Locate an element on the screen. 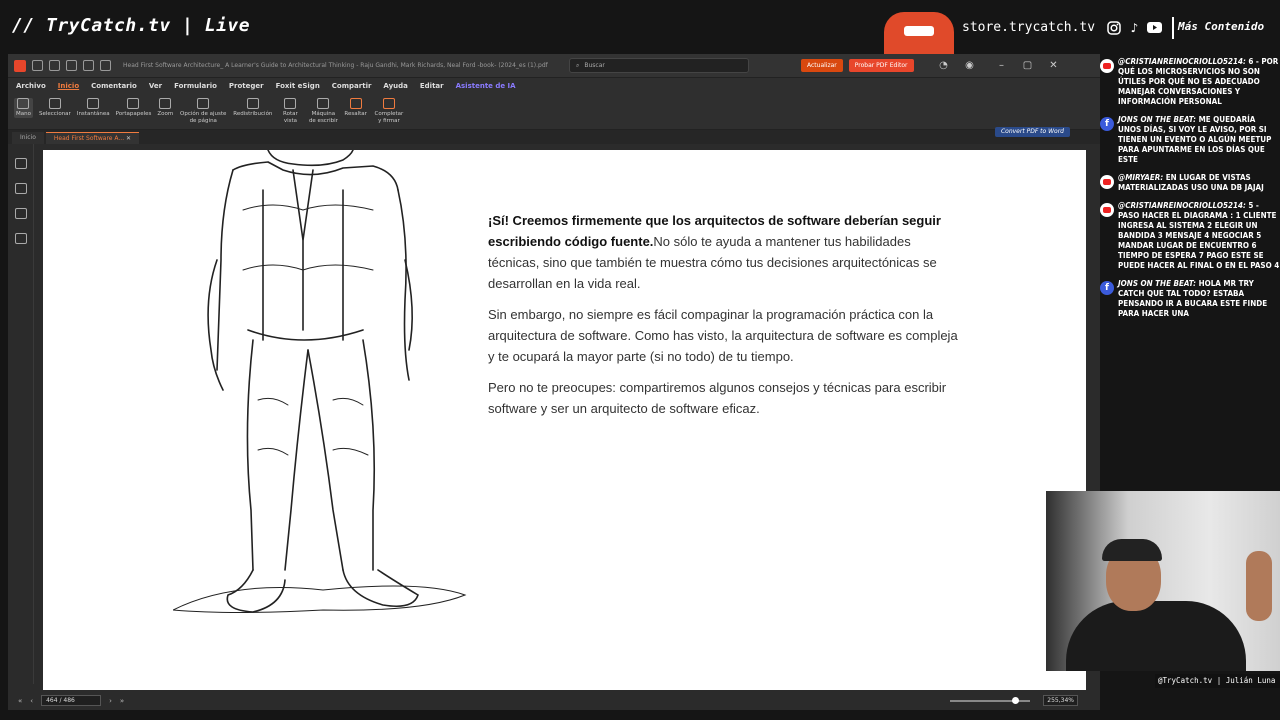 This screenshot has width=1280, height=720. snapshot-label: Instantánea is located at coordinates (93, 114).